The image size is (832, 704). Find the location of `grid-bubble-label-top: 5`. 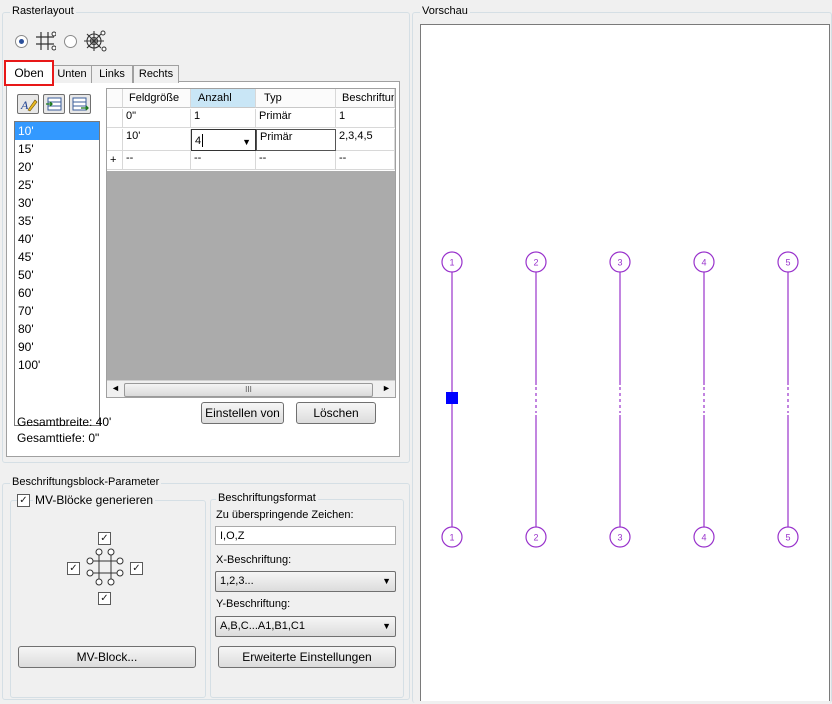

grid-bubble-label-top: 5 is located at coordinates (787, 263).